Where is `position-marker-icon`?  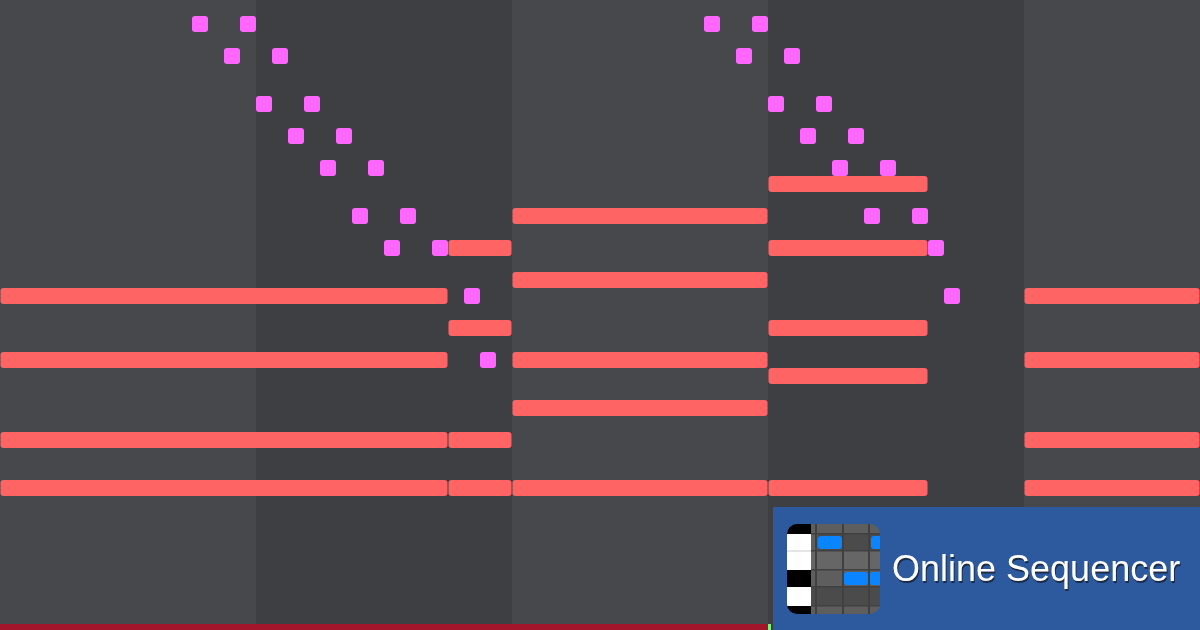 position-marker-icon is located at coordinates (769, 627).